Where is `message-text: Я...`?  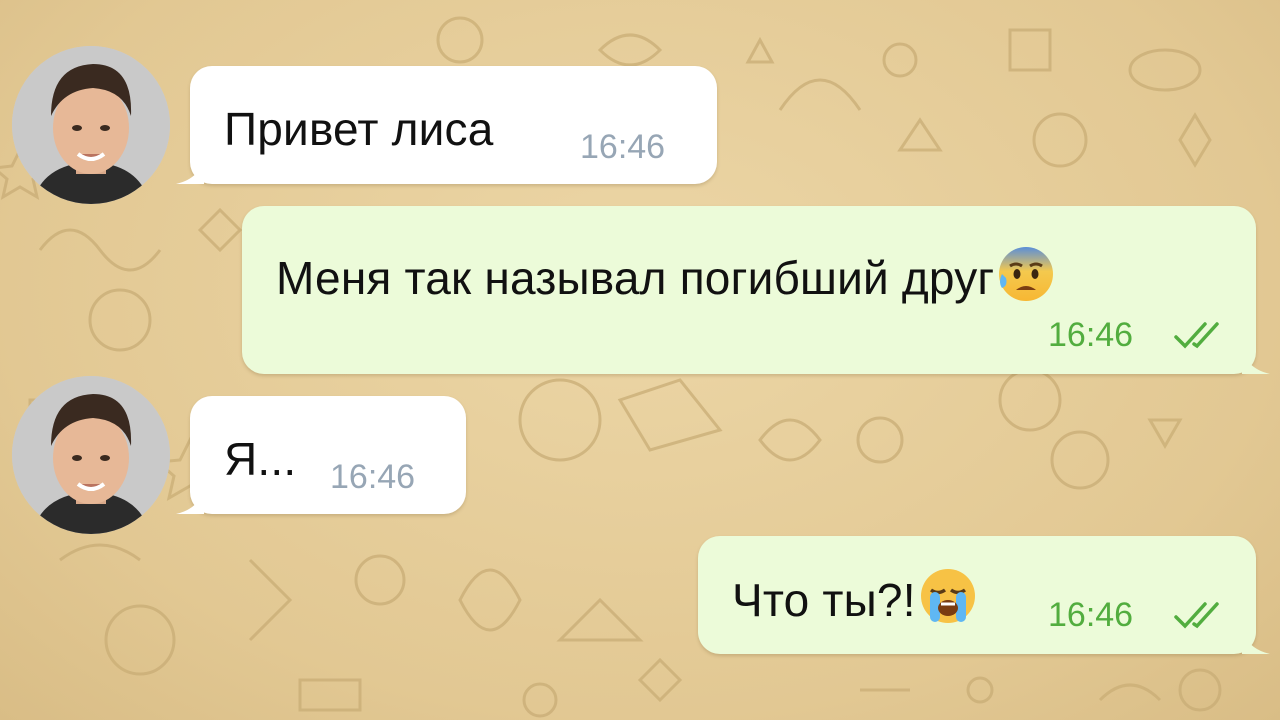
message-text: Я... is located at coordinates (260, 459).